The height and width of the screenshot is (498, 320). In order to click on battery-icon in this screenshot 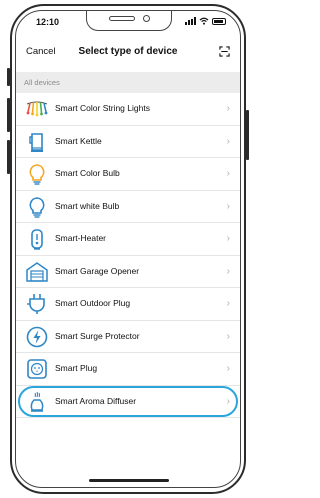, I will do `click(219, 21)`.